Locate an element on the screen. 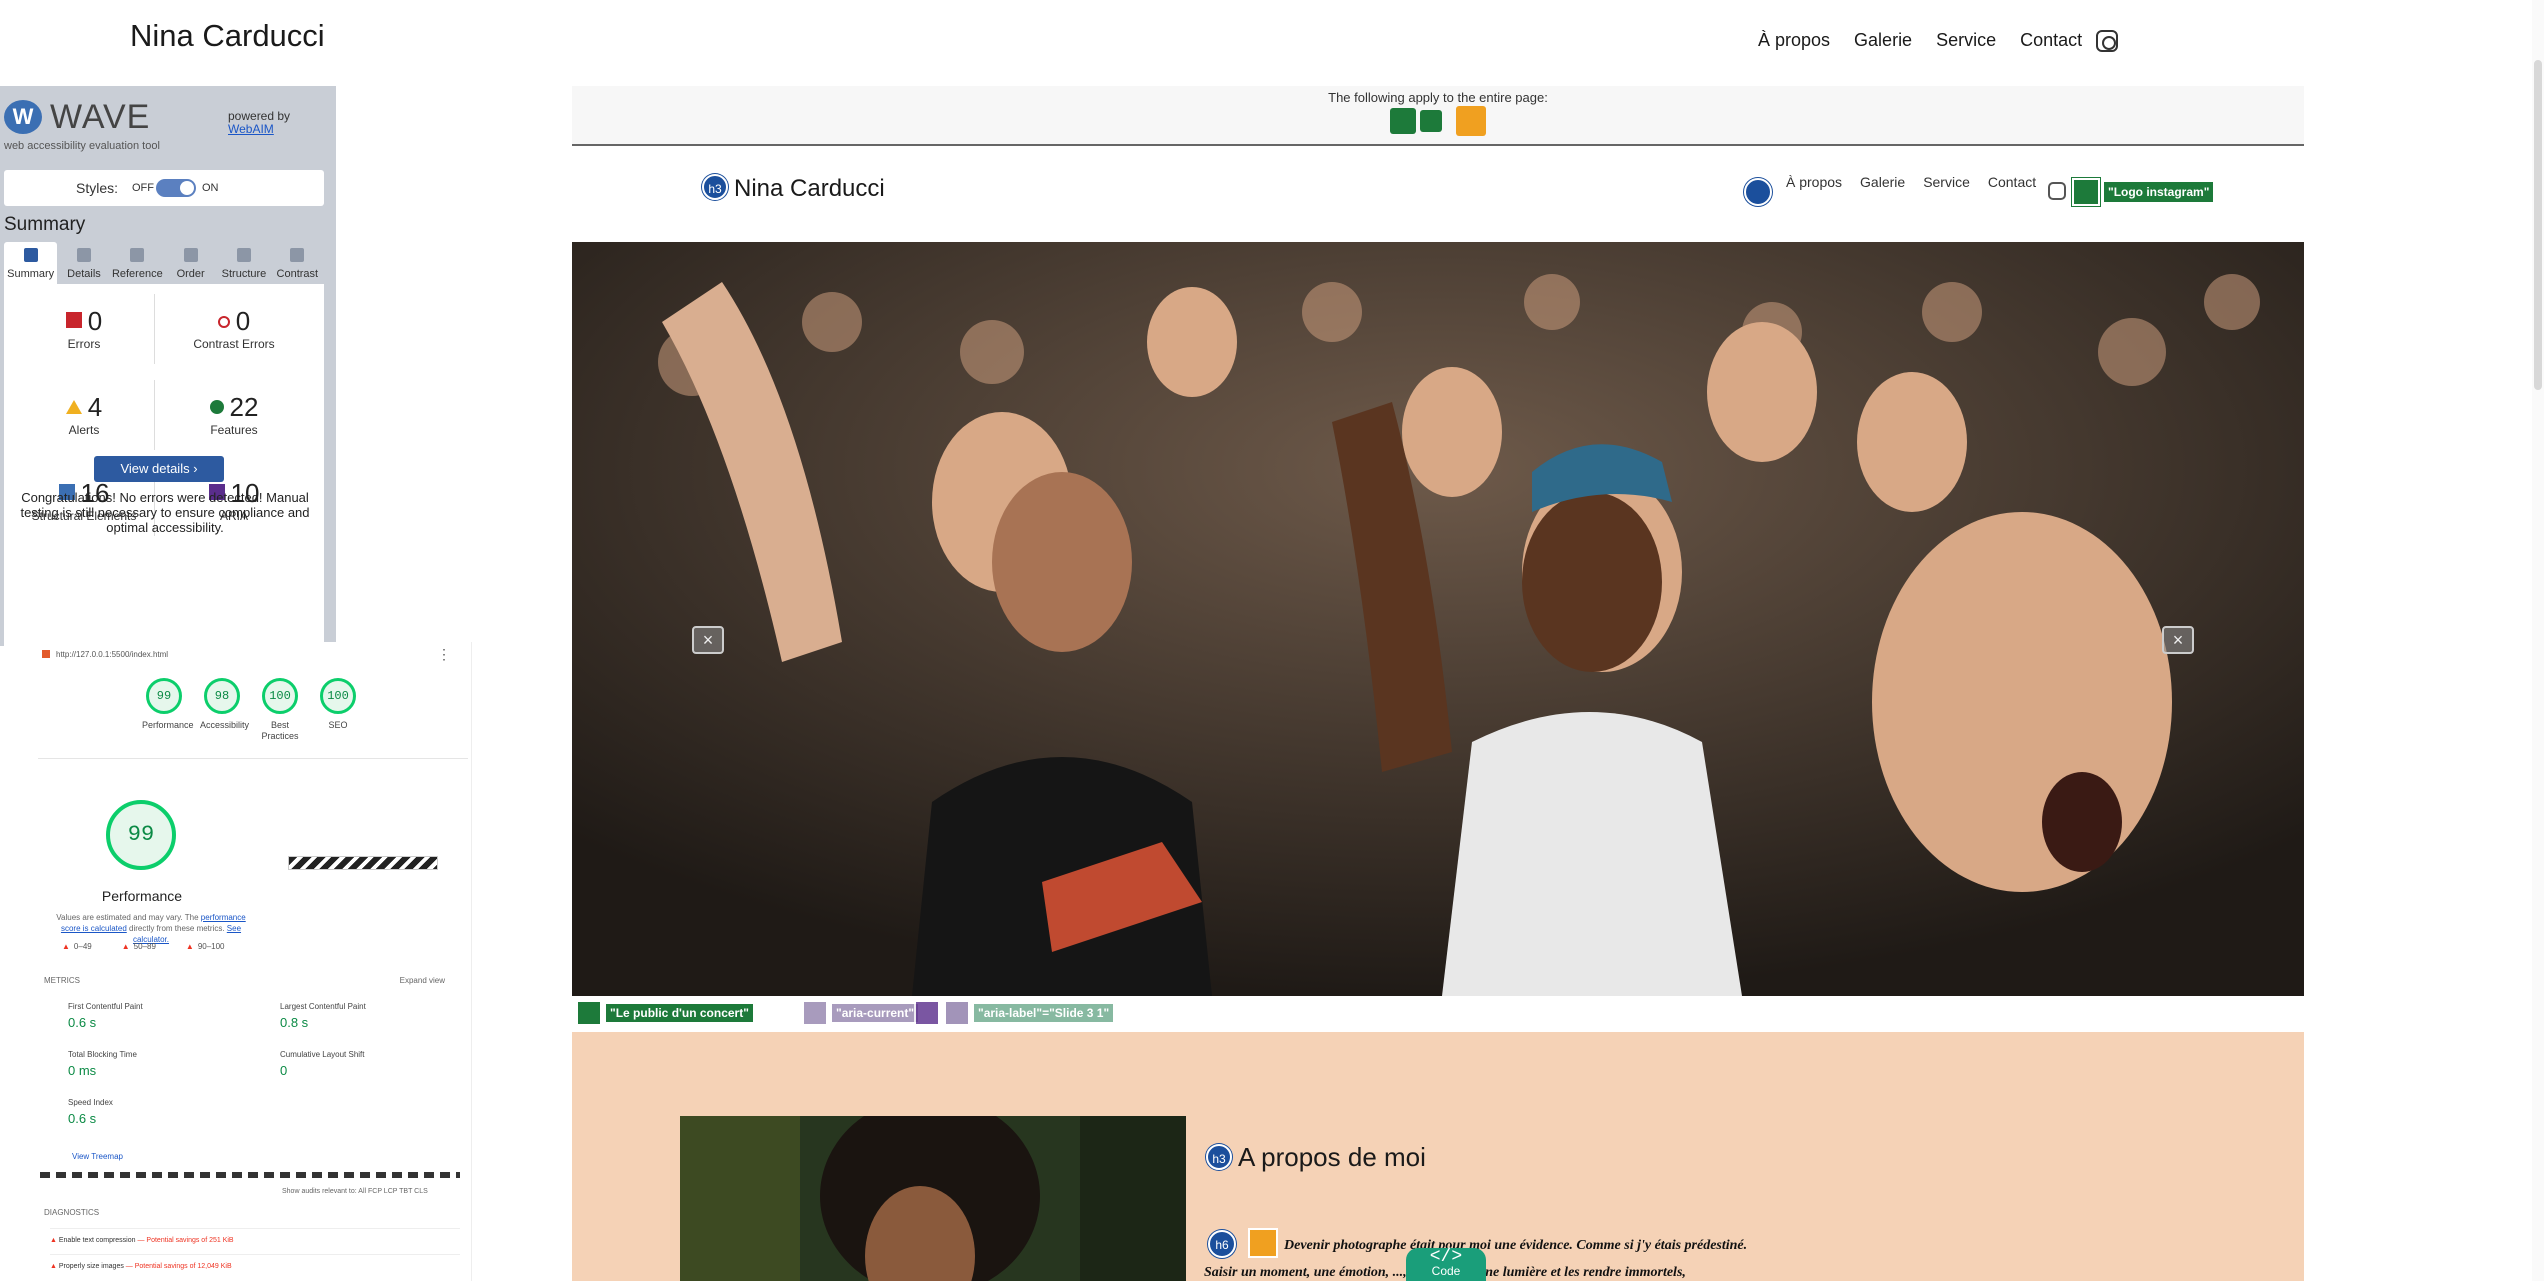 The width and height of the screenshot is (2544, 1281). score-performance: 99 Performance is located at coordinates (168, 704).